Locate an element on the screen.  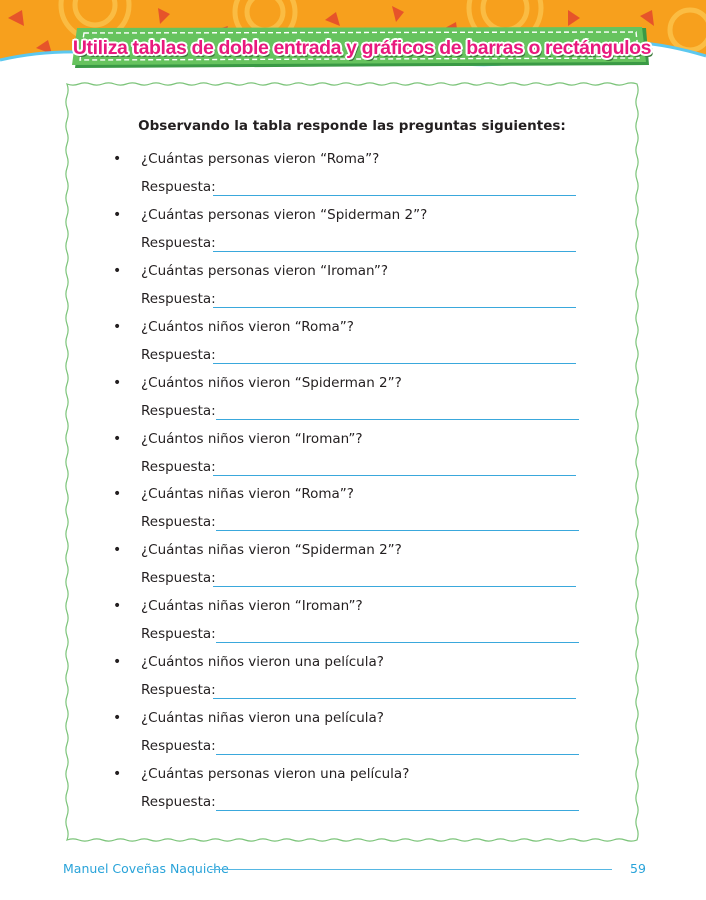
question-text: ¿Cuántos niños vieron “Spiderman 2”? is located at coordinates (271, 382).